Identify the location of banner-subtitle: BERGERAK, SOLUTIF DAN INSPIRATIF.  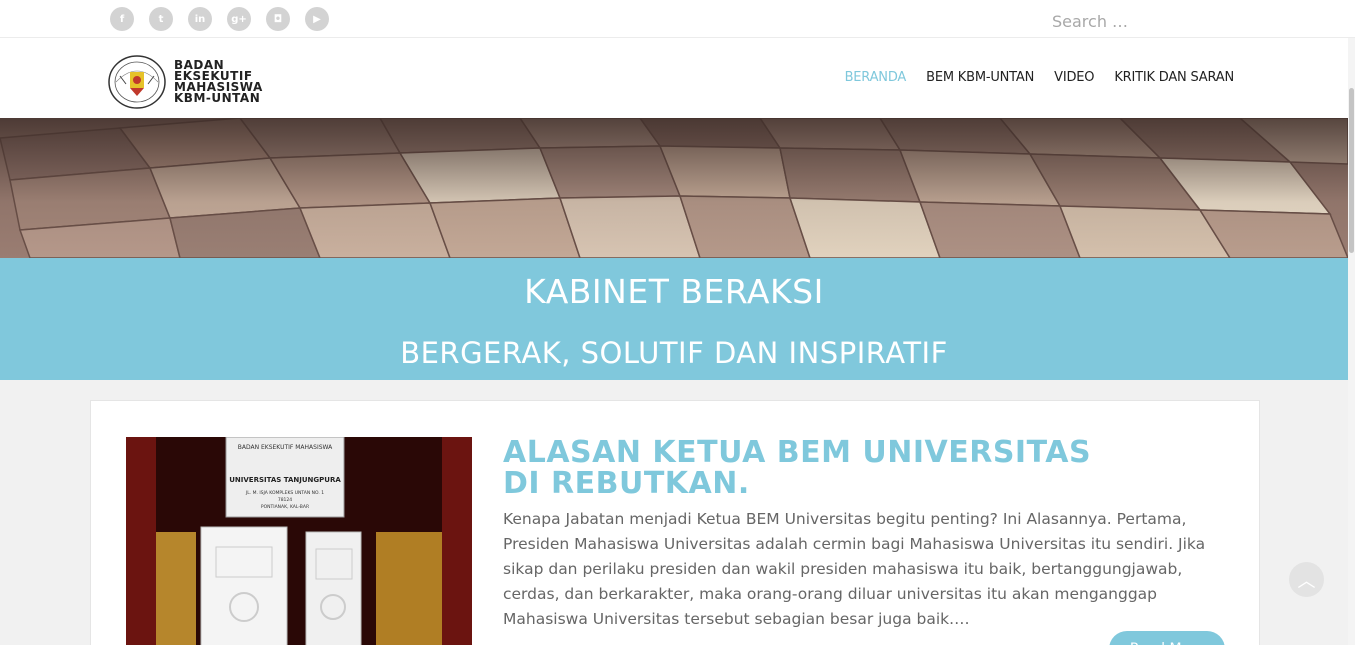
(674, 353).